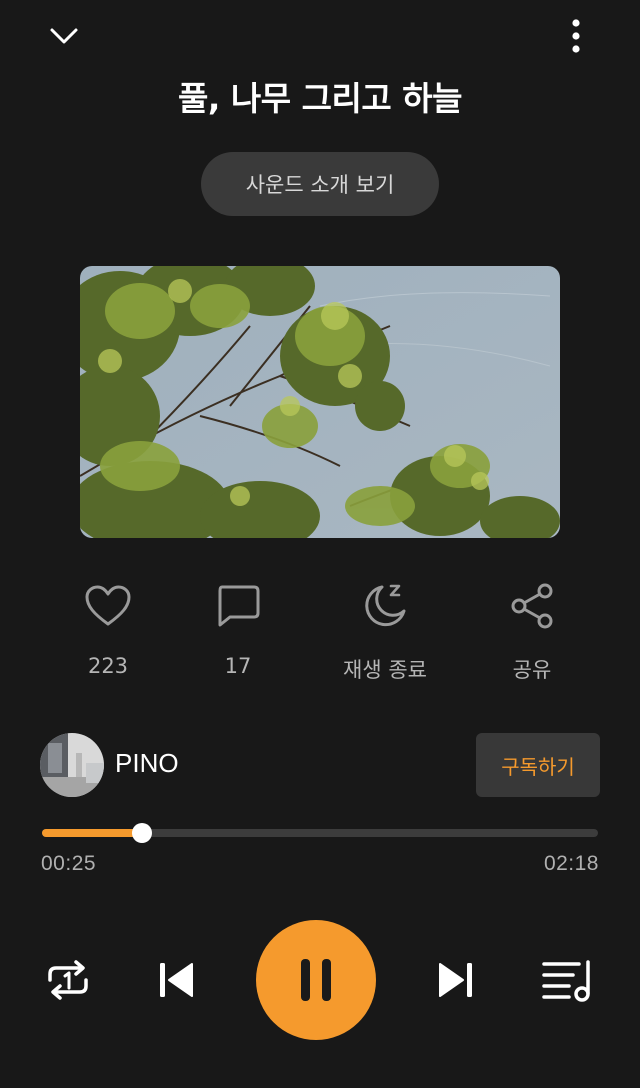 Image resolution: width=640 pixels, height=1088 pixels. I want to click on sleep-timer-icon, so click(385, 605).